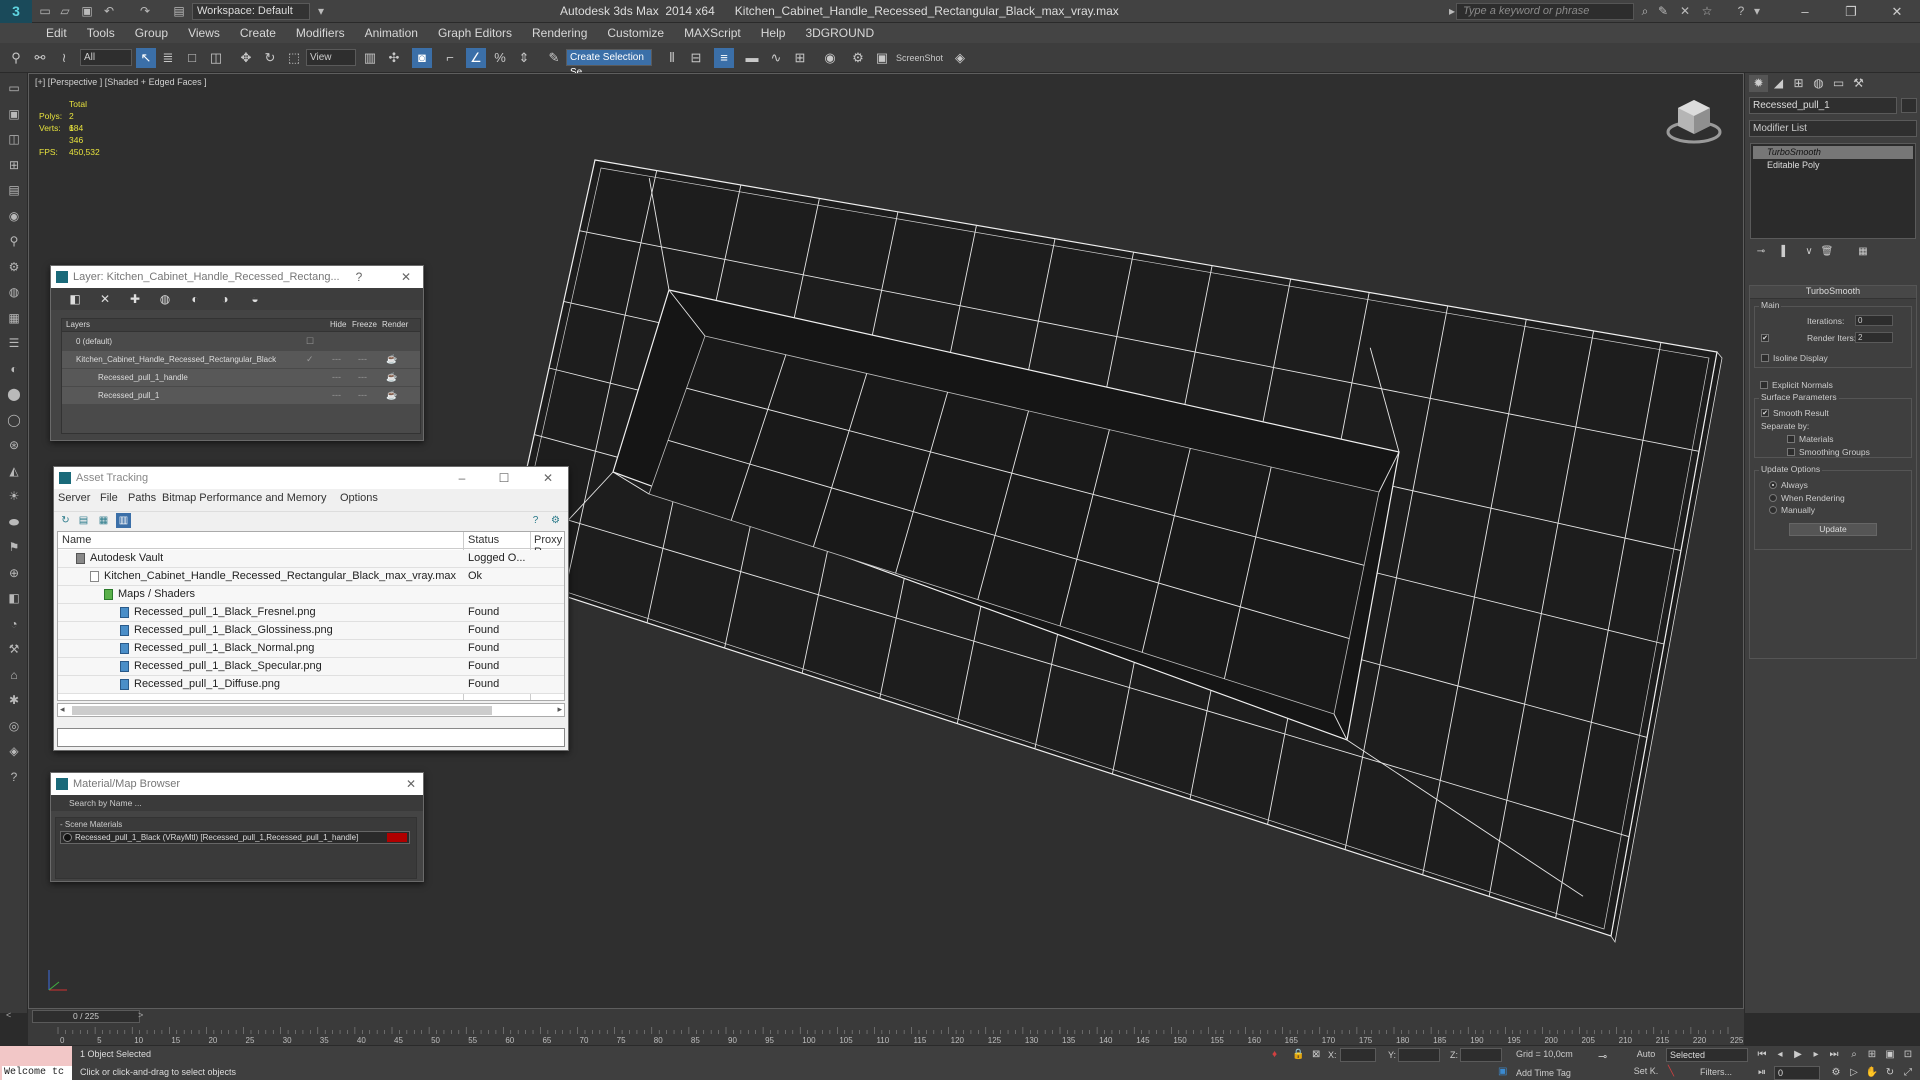 The image size is (1920, 1080). What do you see at coordinates (14, 292) in the screenshot?
I see `tool-light-icon: ◍` at bounding box center [14, 292].